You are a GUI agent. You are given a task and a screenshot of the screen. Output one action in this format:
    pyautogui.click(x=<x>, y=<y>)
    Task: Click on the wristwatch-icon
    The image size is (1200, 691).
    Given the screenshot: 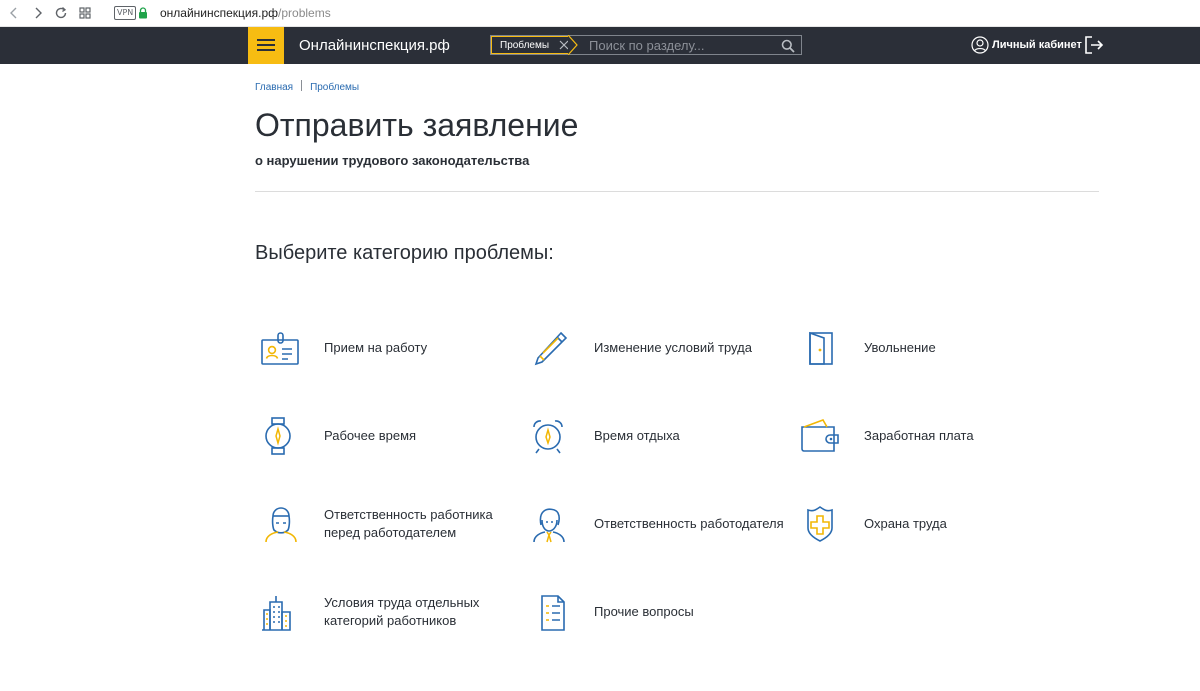 What is the action you would take?
    pyautogui.click(x=278, y=436)
    